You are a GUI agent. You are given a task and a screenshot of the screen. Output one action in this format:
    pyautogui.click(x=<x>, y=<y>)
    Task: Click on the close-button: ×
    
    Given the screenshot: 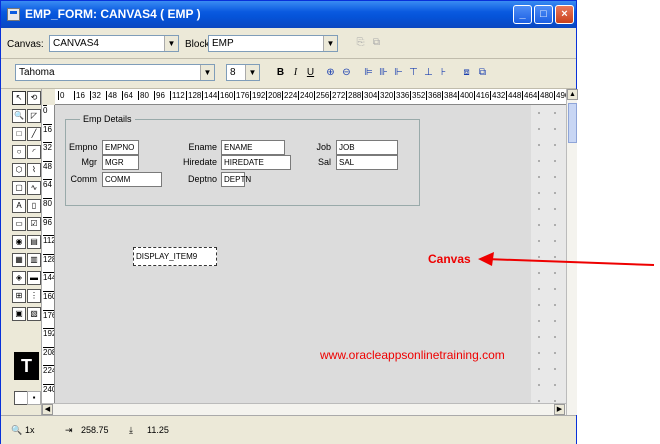 What is the action you would take?
    pyautogui.click(x=564, y=14)
    